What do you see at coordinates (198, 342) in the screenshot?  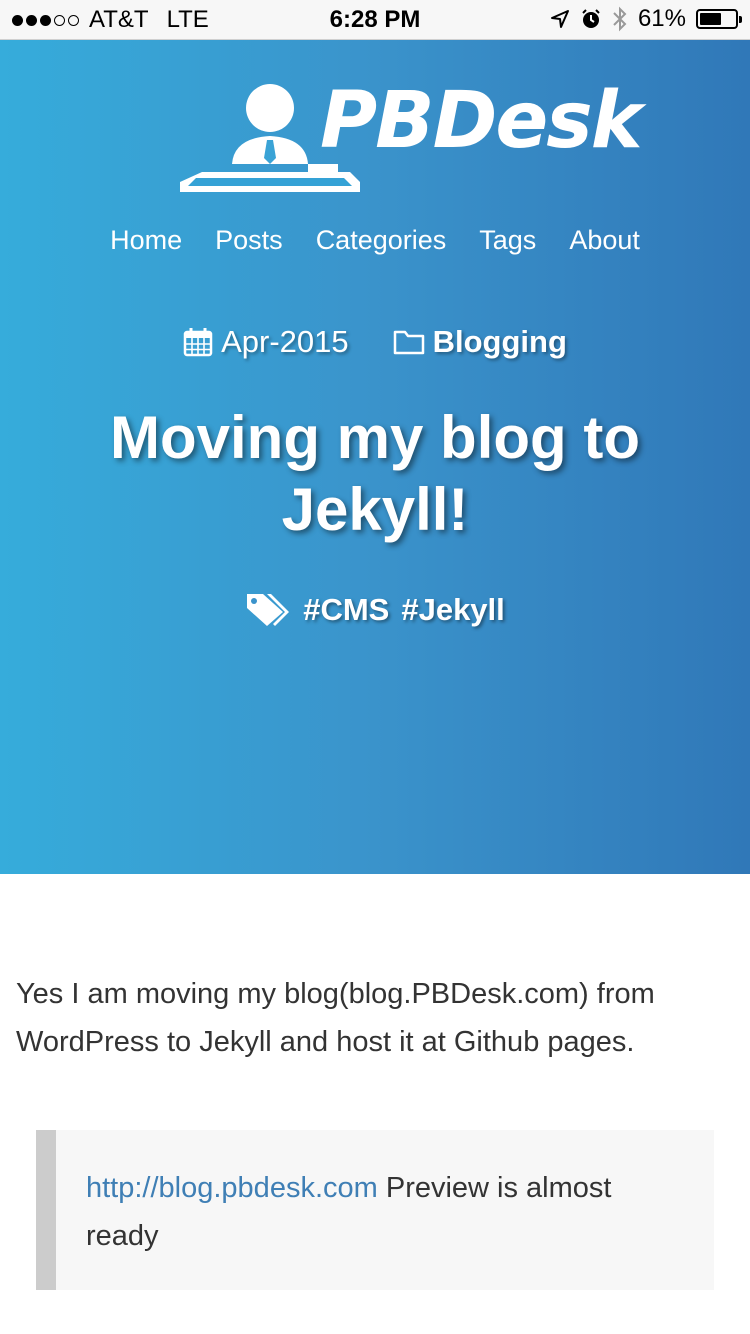 I see `calendar-icon` at bounding box center [198, 342].